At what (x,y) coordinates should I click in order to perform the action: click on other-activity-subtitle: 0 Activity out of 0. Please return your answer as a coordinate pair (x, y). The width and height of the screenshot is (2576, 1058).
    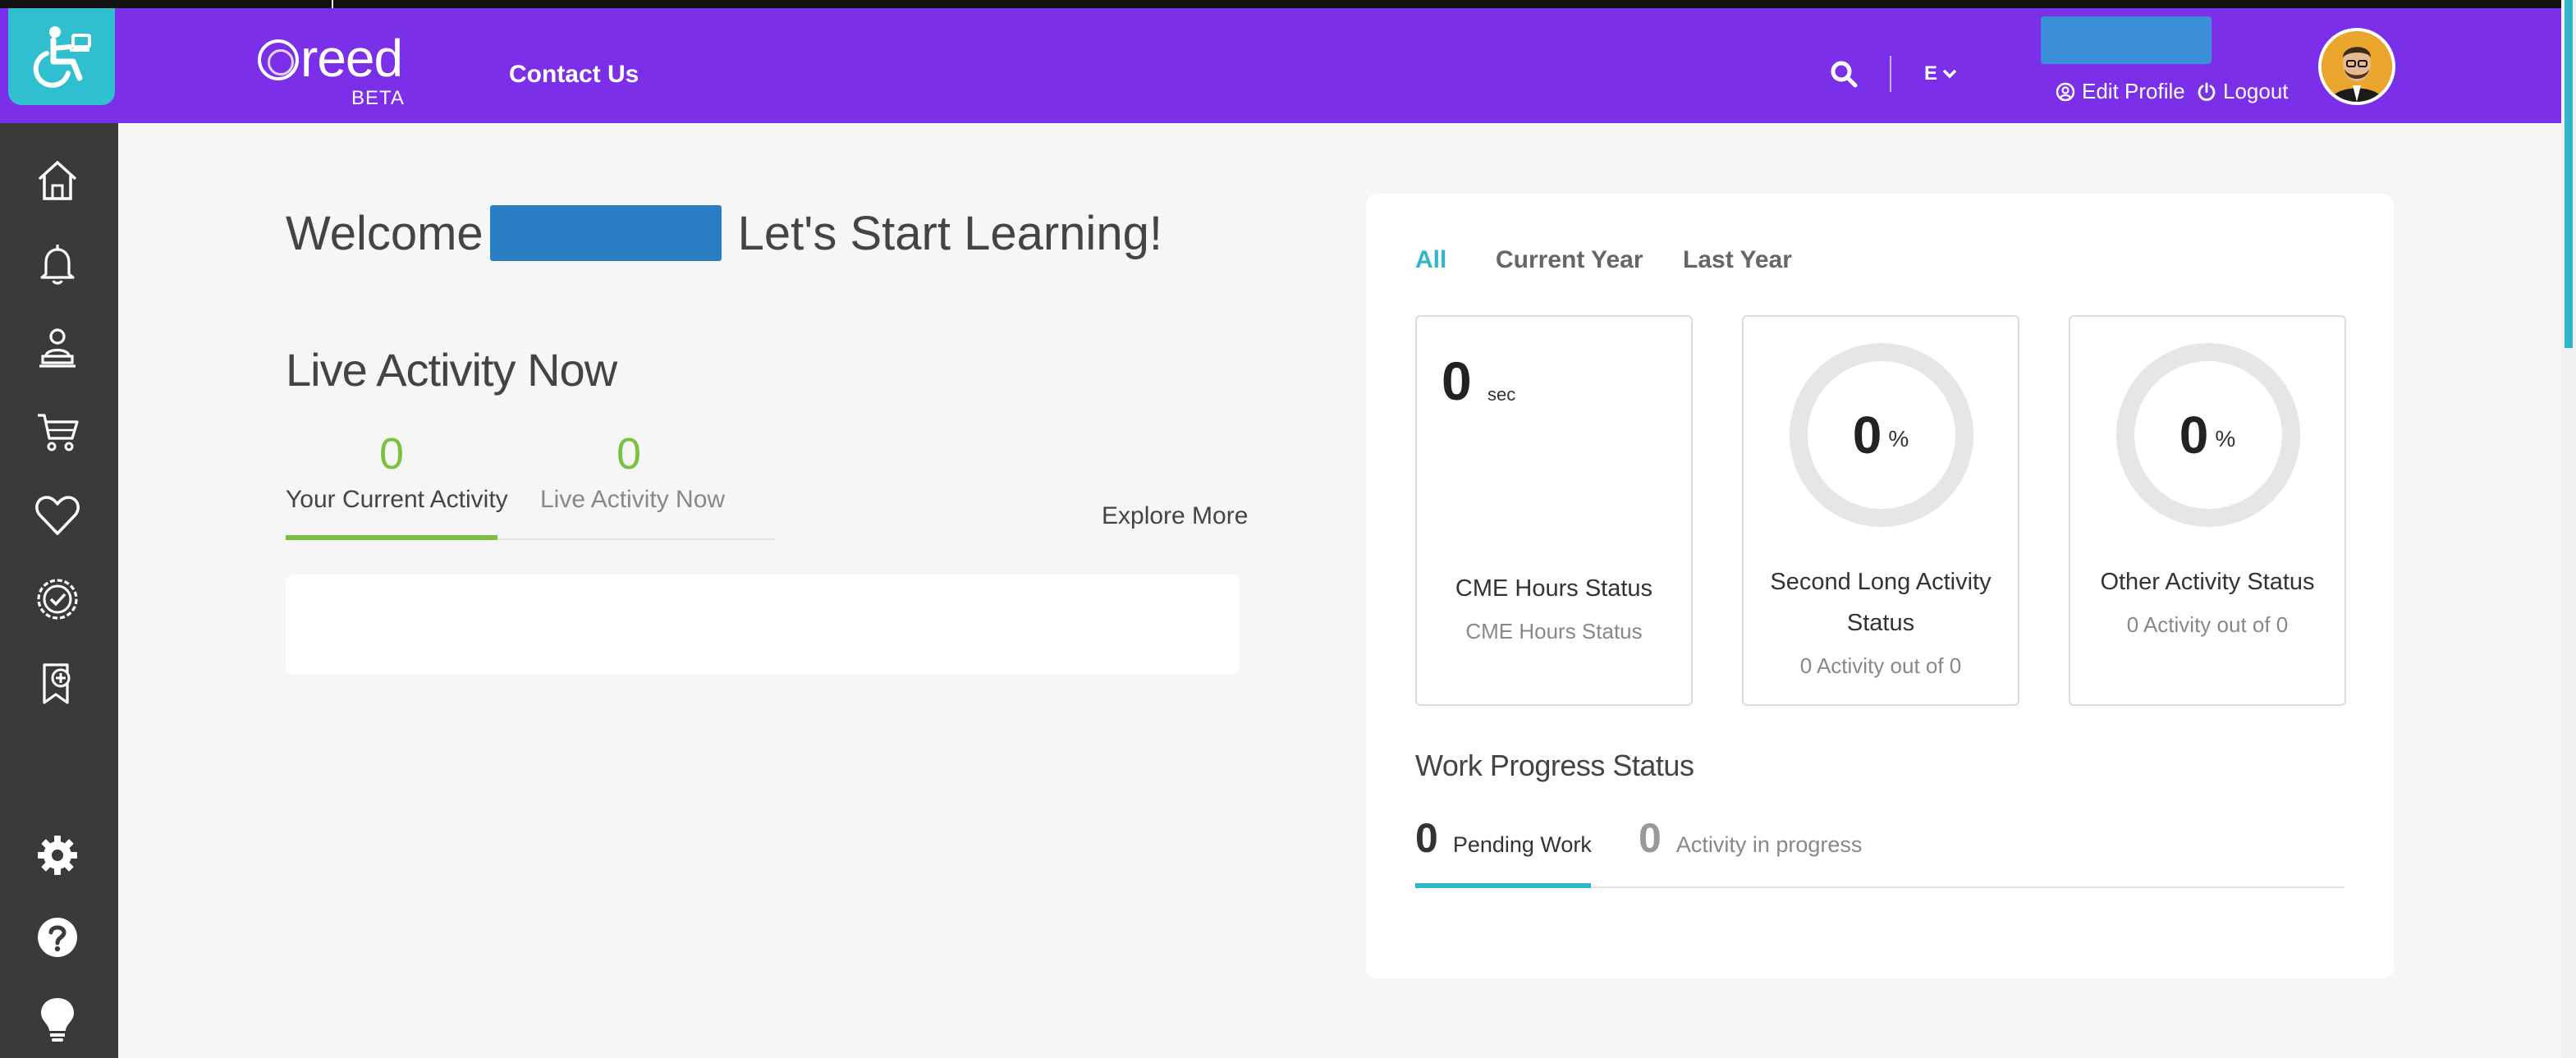
    Looking at the image, I should click on (2207, 624).